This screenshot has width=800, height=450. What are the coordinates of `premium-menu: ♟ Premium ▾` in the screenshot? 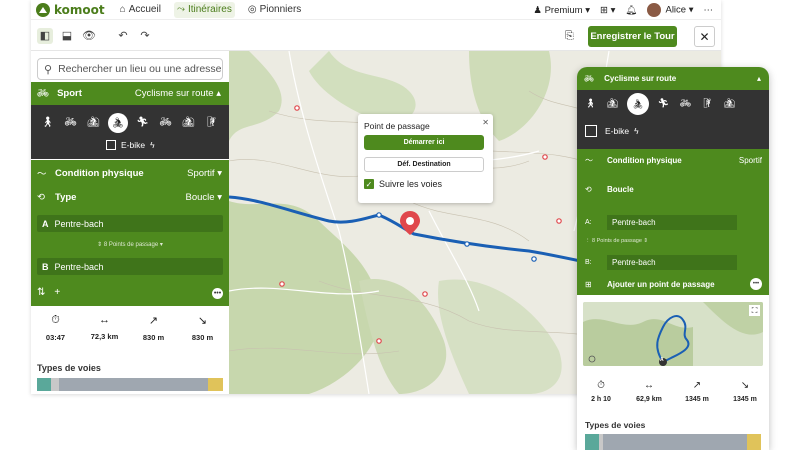 It's located at (561, 10).